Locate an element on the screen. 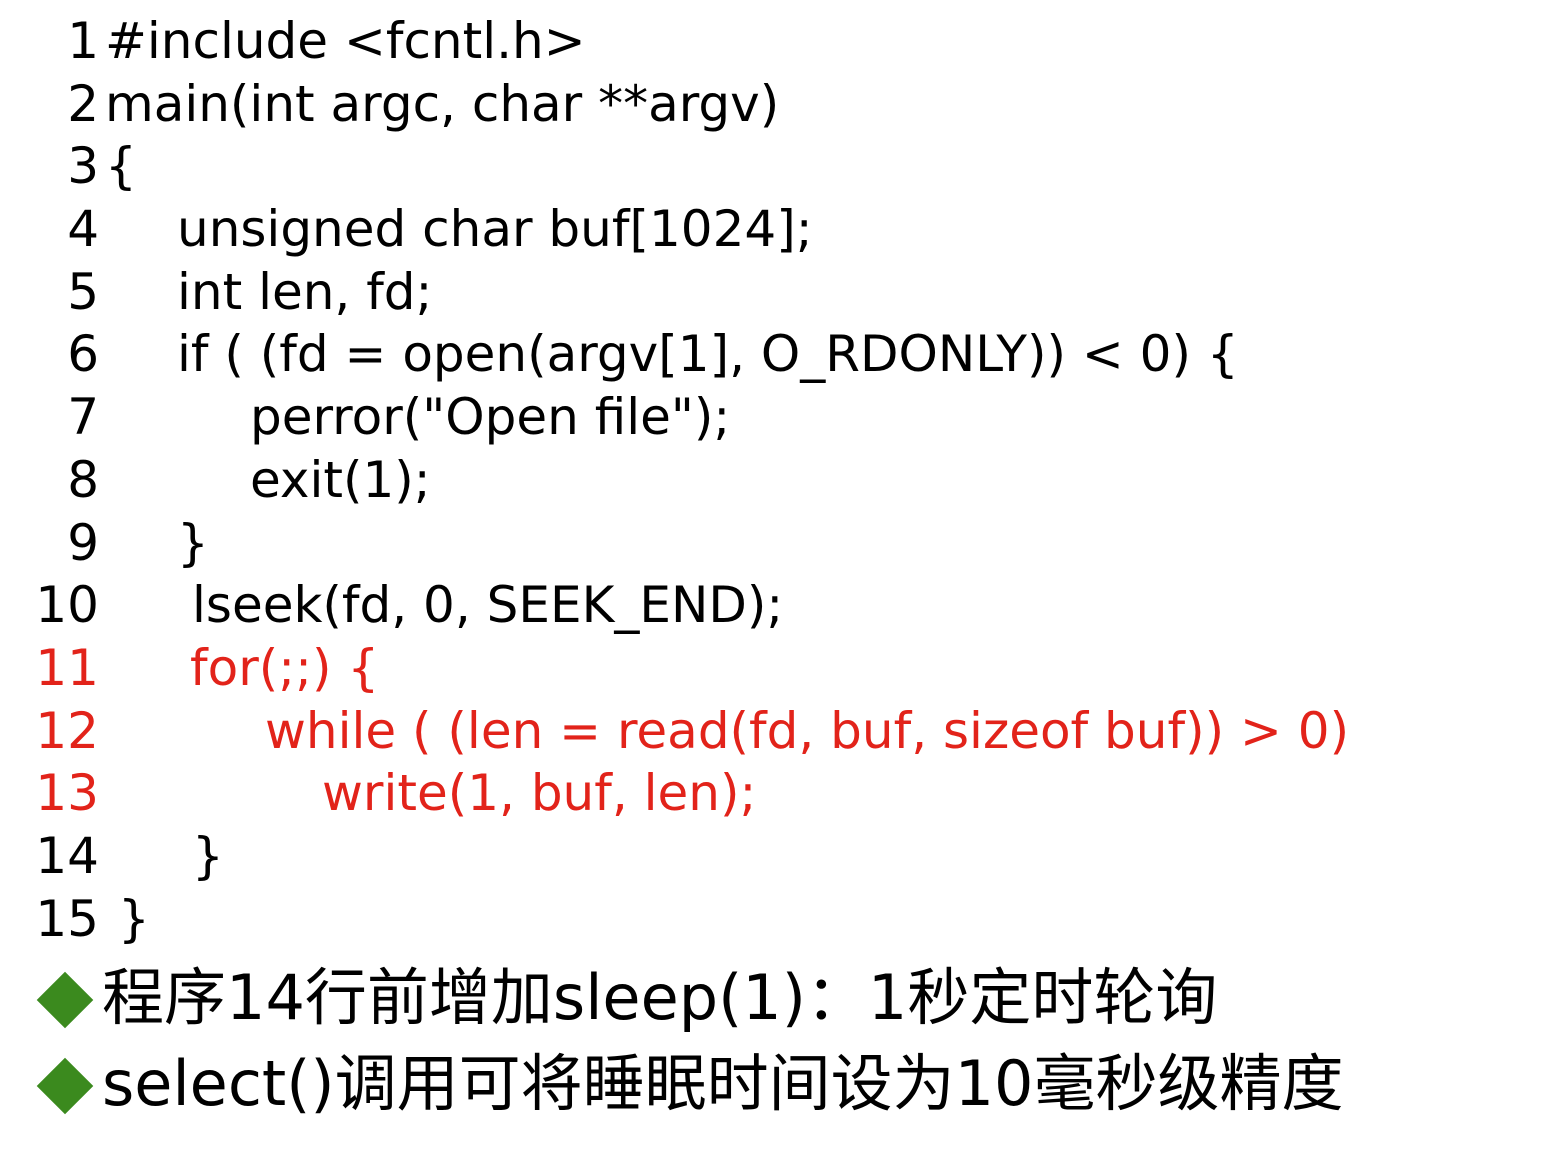  bullet-item: 程序14行前增加sleep(1)：1秒定时轮询 is located at coordinates (777, 998).